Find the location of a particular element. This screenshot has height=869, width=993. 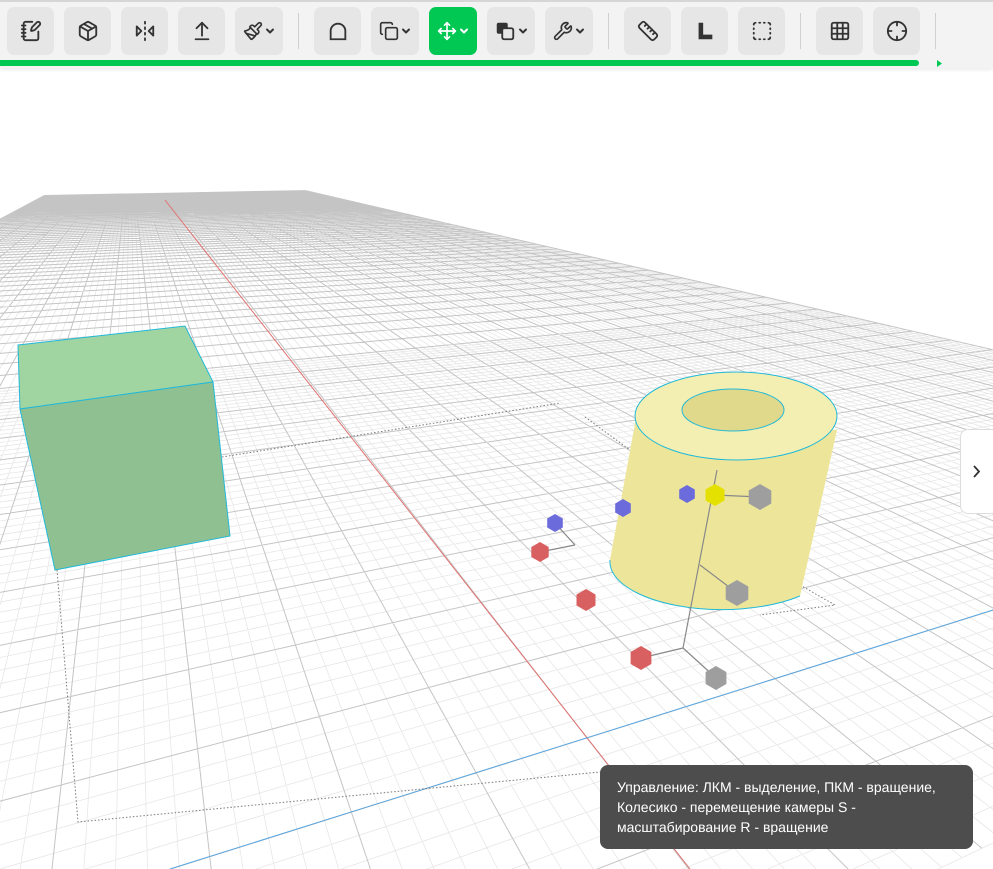

controls-hint: Управление: ЛКМ - выделение, ПКМ - вращение, Колесико - перемещение камеры S - масштабирование R - вращение is located at coordinates (786, 807).